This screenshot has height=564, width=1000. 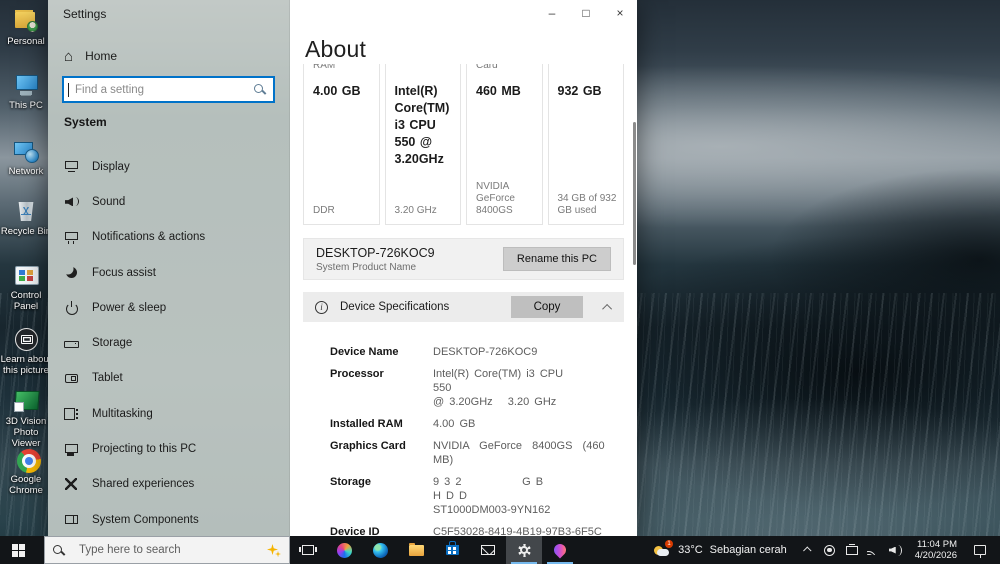 I want to click on sidebar-item: Notifications & actions, so click(x=168, y=237).